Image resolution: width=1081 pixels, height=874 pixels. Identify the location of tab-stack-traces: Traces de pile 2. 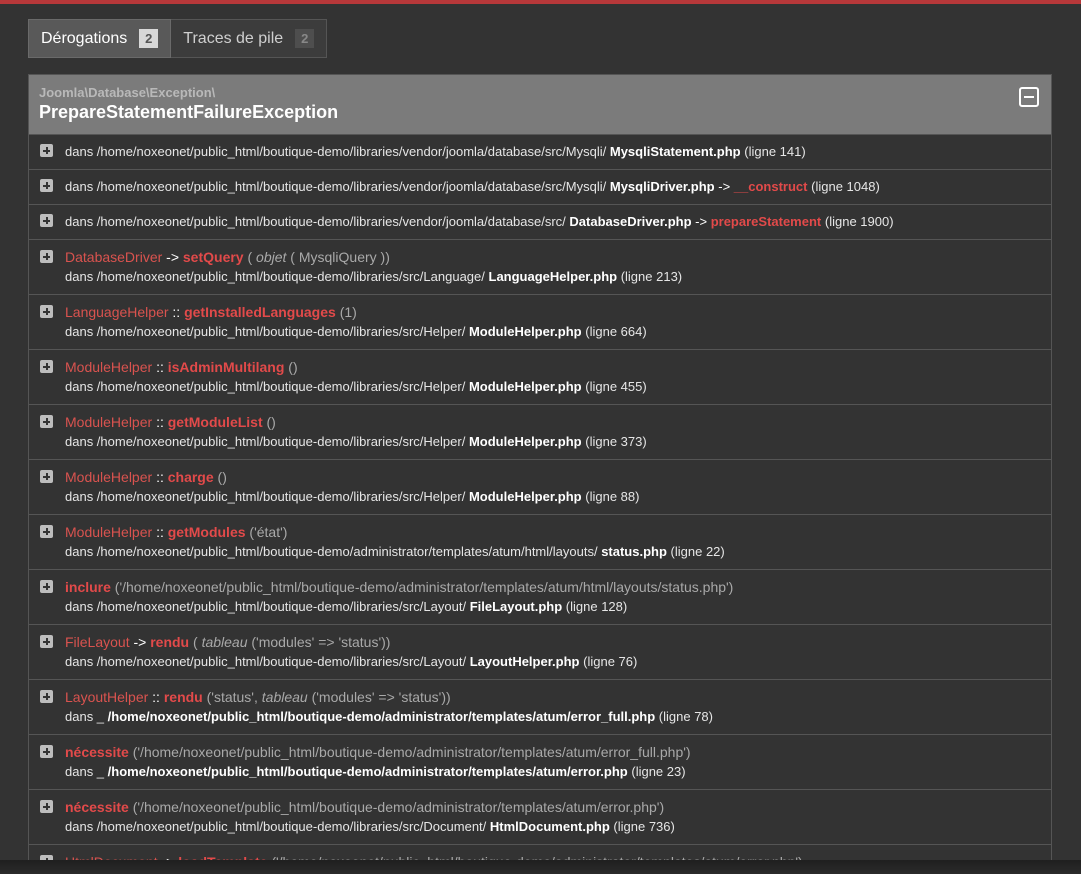
(249, 38).